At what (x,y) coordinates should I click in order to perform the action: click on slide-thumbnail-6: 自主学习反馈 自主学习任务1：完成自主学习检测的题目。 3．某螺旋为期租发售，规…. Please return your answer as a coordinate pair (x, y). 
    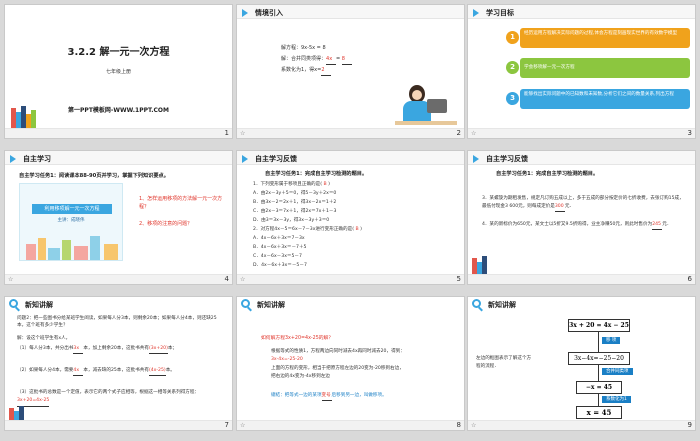
    Looking at the image, I should click on (581, 217).